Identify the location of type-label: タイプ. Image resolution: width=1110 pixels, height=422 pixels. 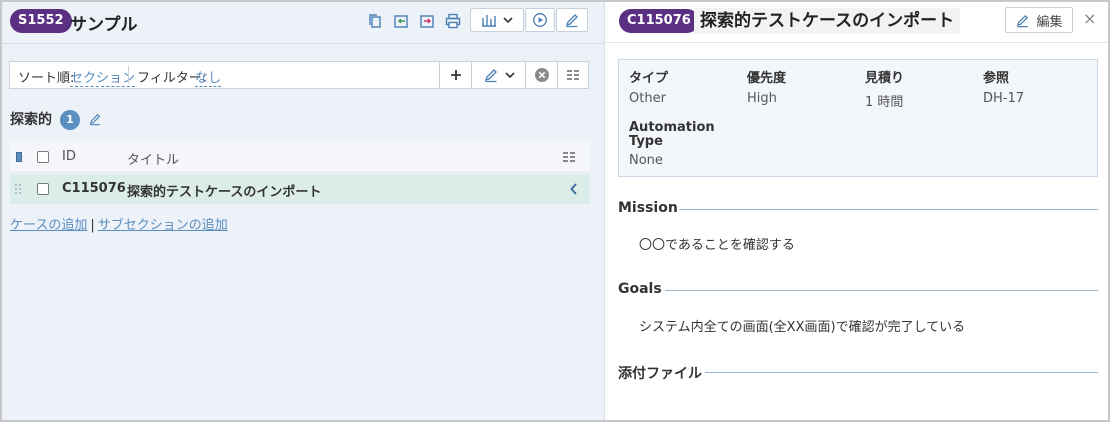
(649, 78).